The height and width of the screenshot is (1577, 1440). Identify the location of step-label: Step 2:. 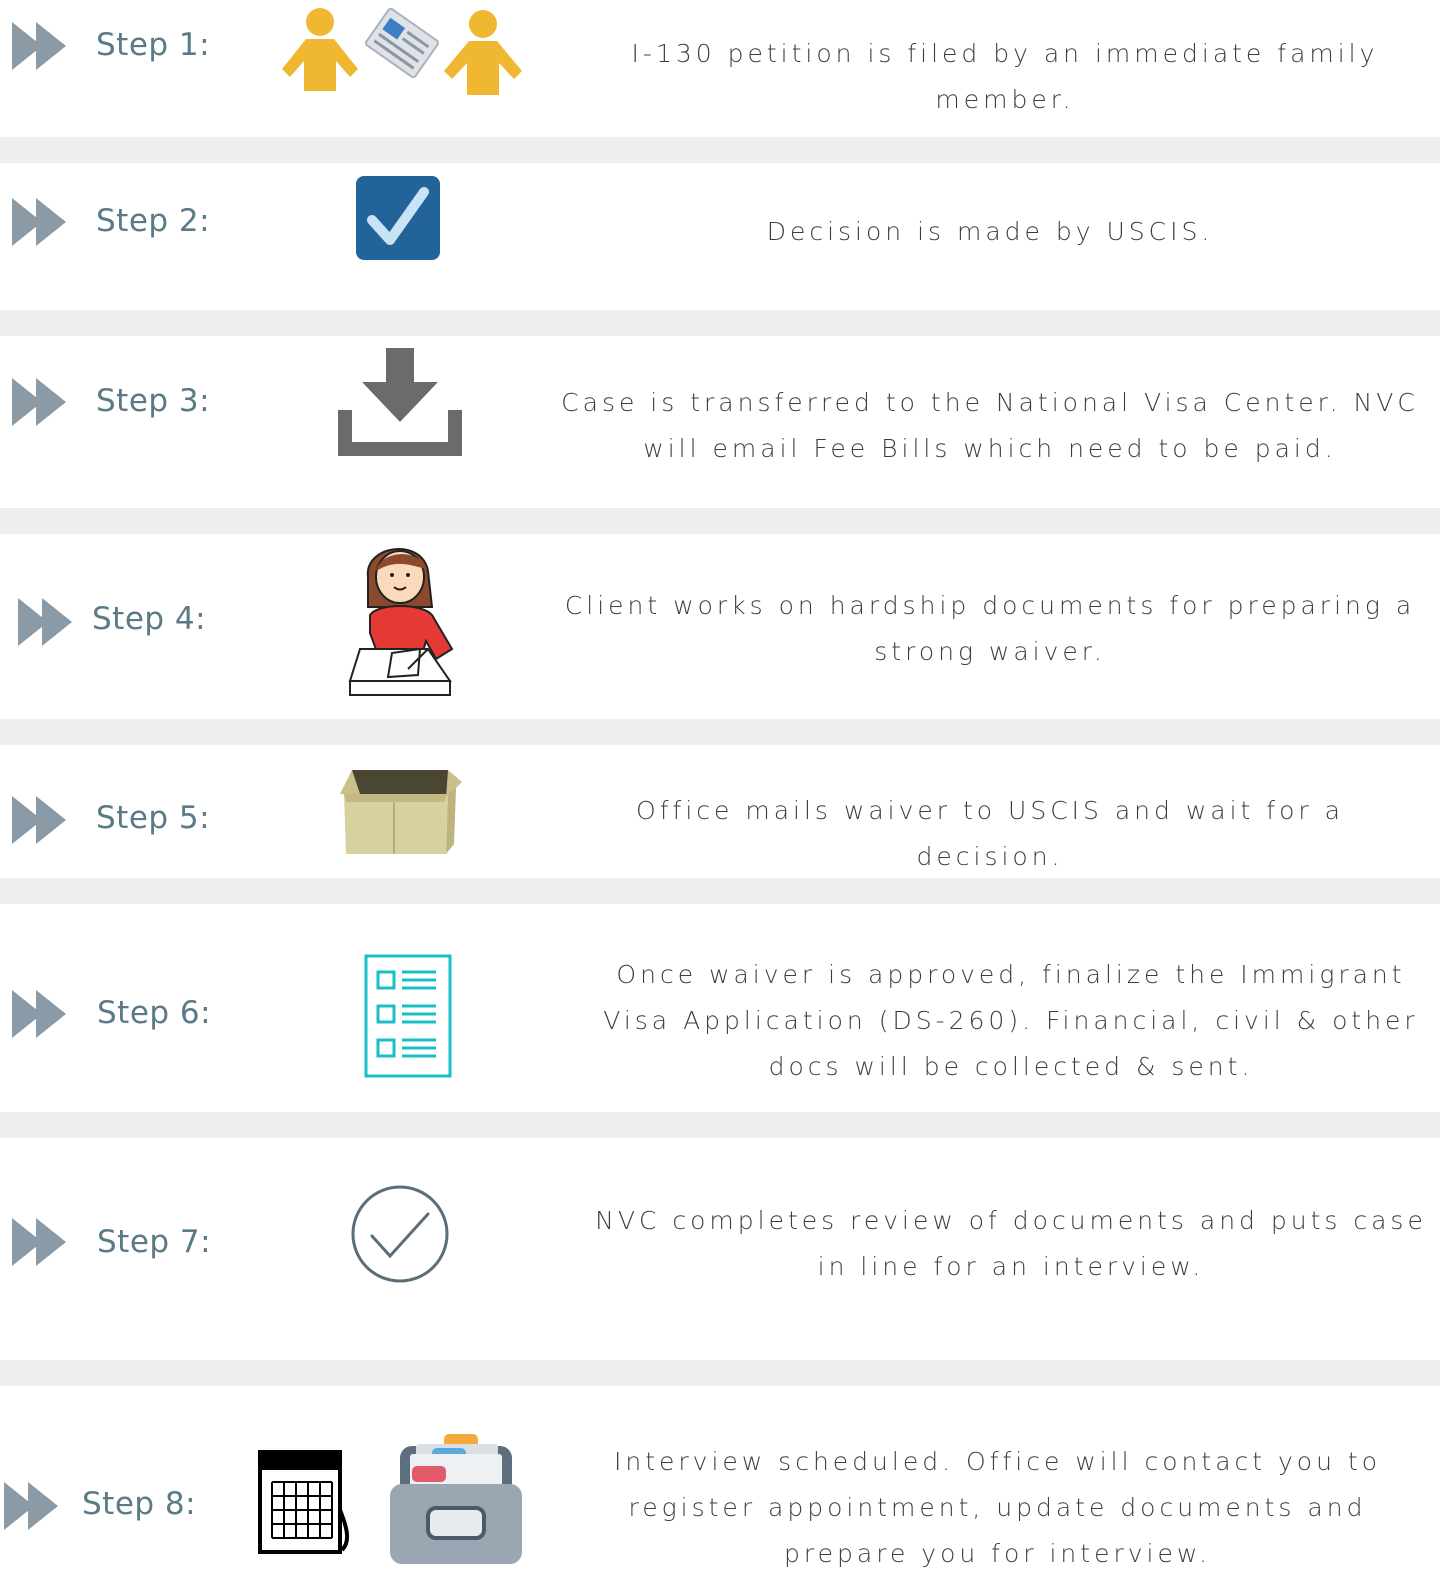
(153, 221).